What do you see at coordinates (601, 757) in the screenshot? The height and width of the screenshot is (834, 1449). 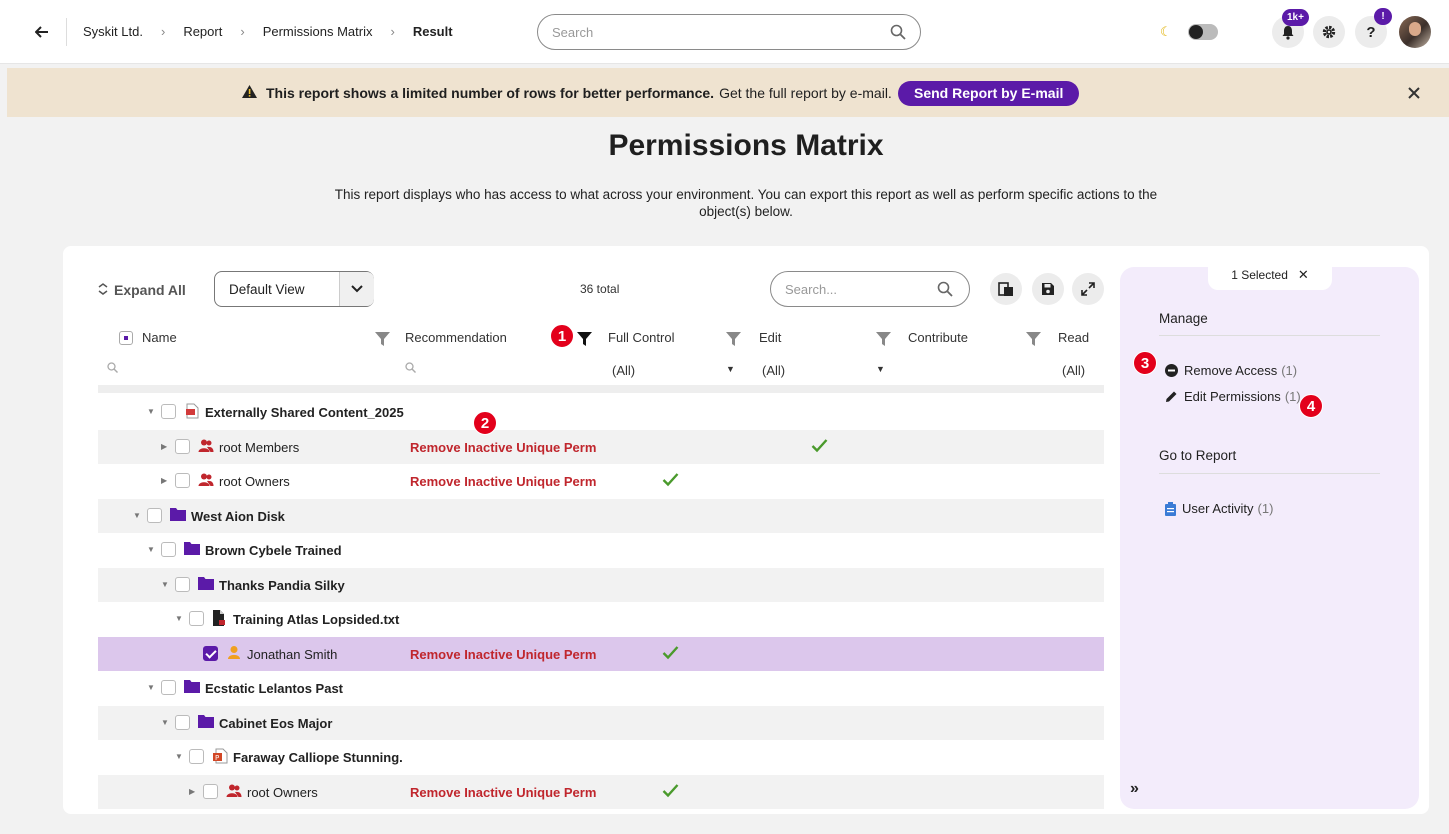 I see `table-row: ▼ P Faraway Calliope Stunning.` at bounding box center [601, 757].